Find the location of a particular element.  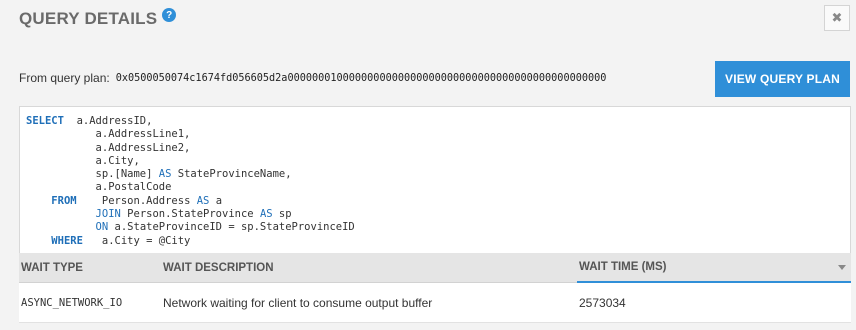

column-header-wait-type: WAIT TYPE is located at coordinates (91, 268).